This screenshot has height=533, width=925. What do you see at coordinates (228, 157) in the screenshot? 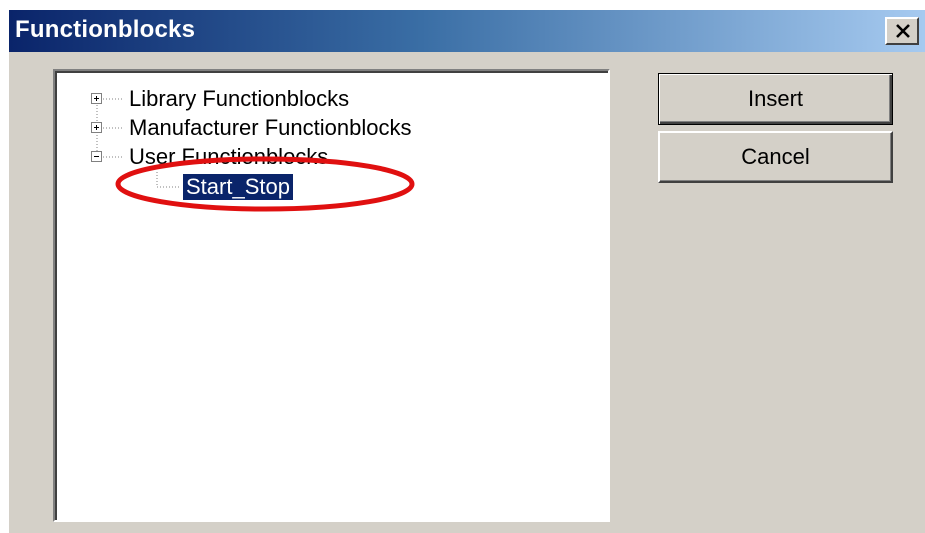
I see `tree-item-user-functionblocks: User Functionblocks` at bounding box center [228, 157].